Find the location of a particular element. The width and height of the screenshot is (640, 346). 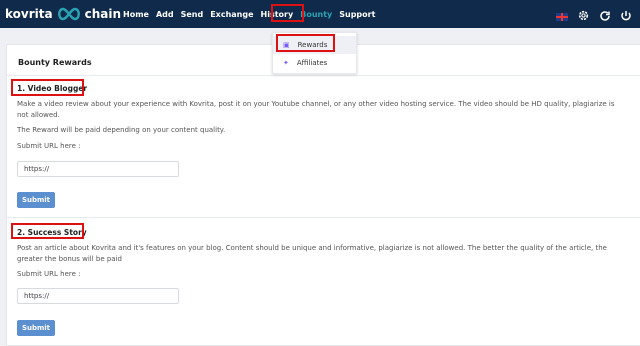

nav-send: Send is located at coordinates (192, 14).